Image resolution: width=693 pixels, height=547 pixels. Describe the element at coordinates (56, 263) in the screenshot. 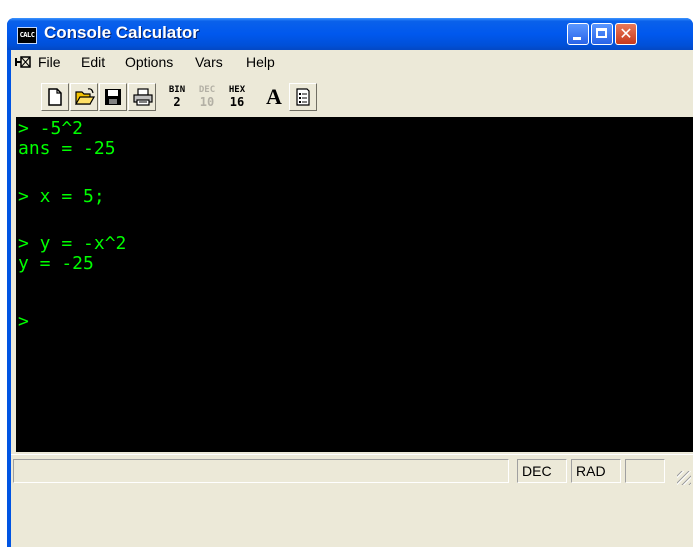

I see `console-line: y = -25` at that location.